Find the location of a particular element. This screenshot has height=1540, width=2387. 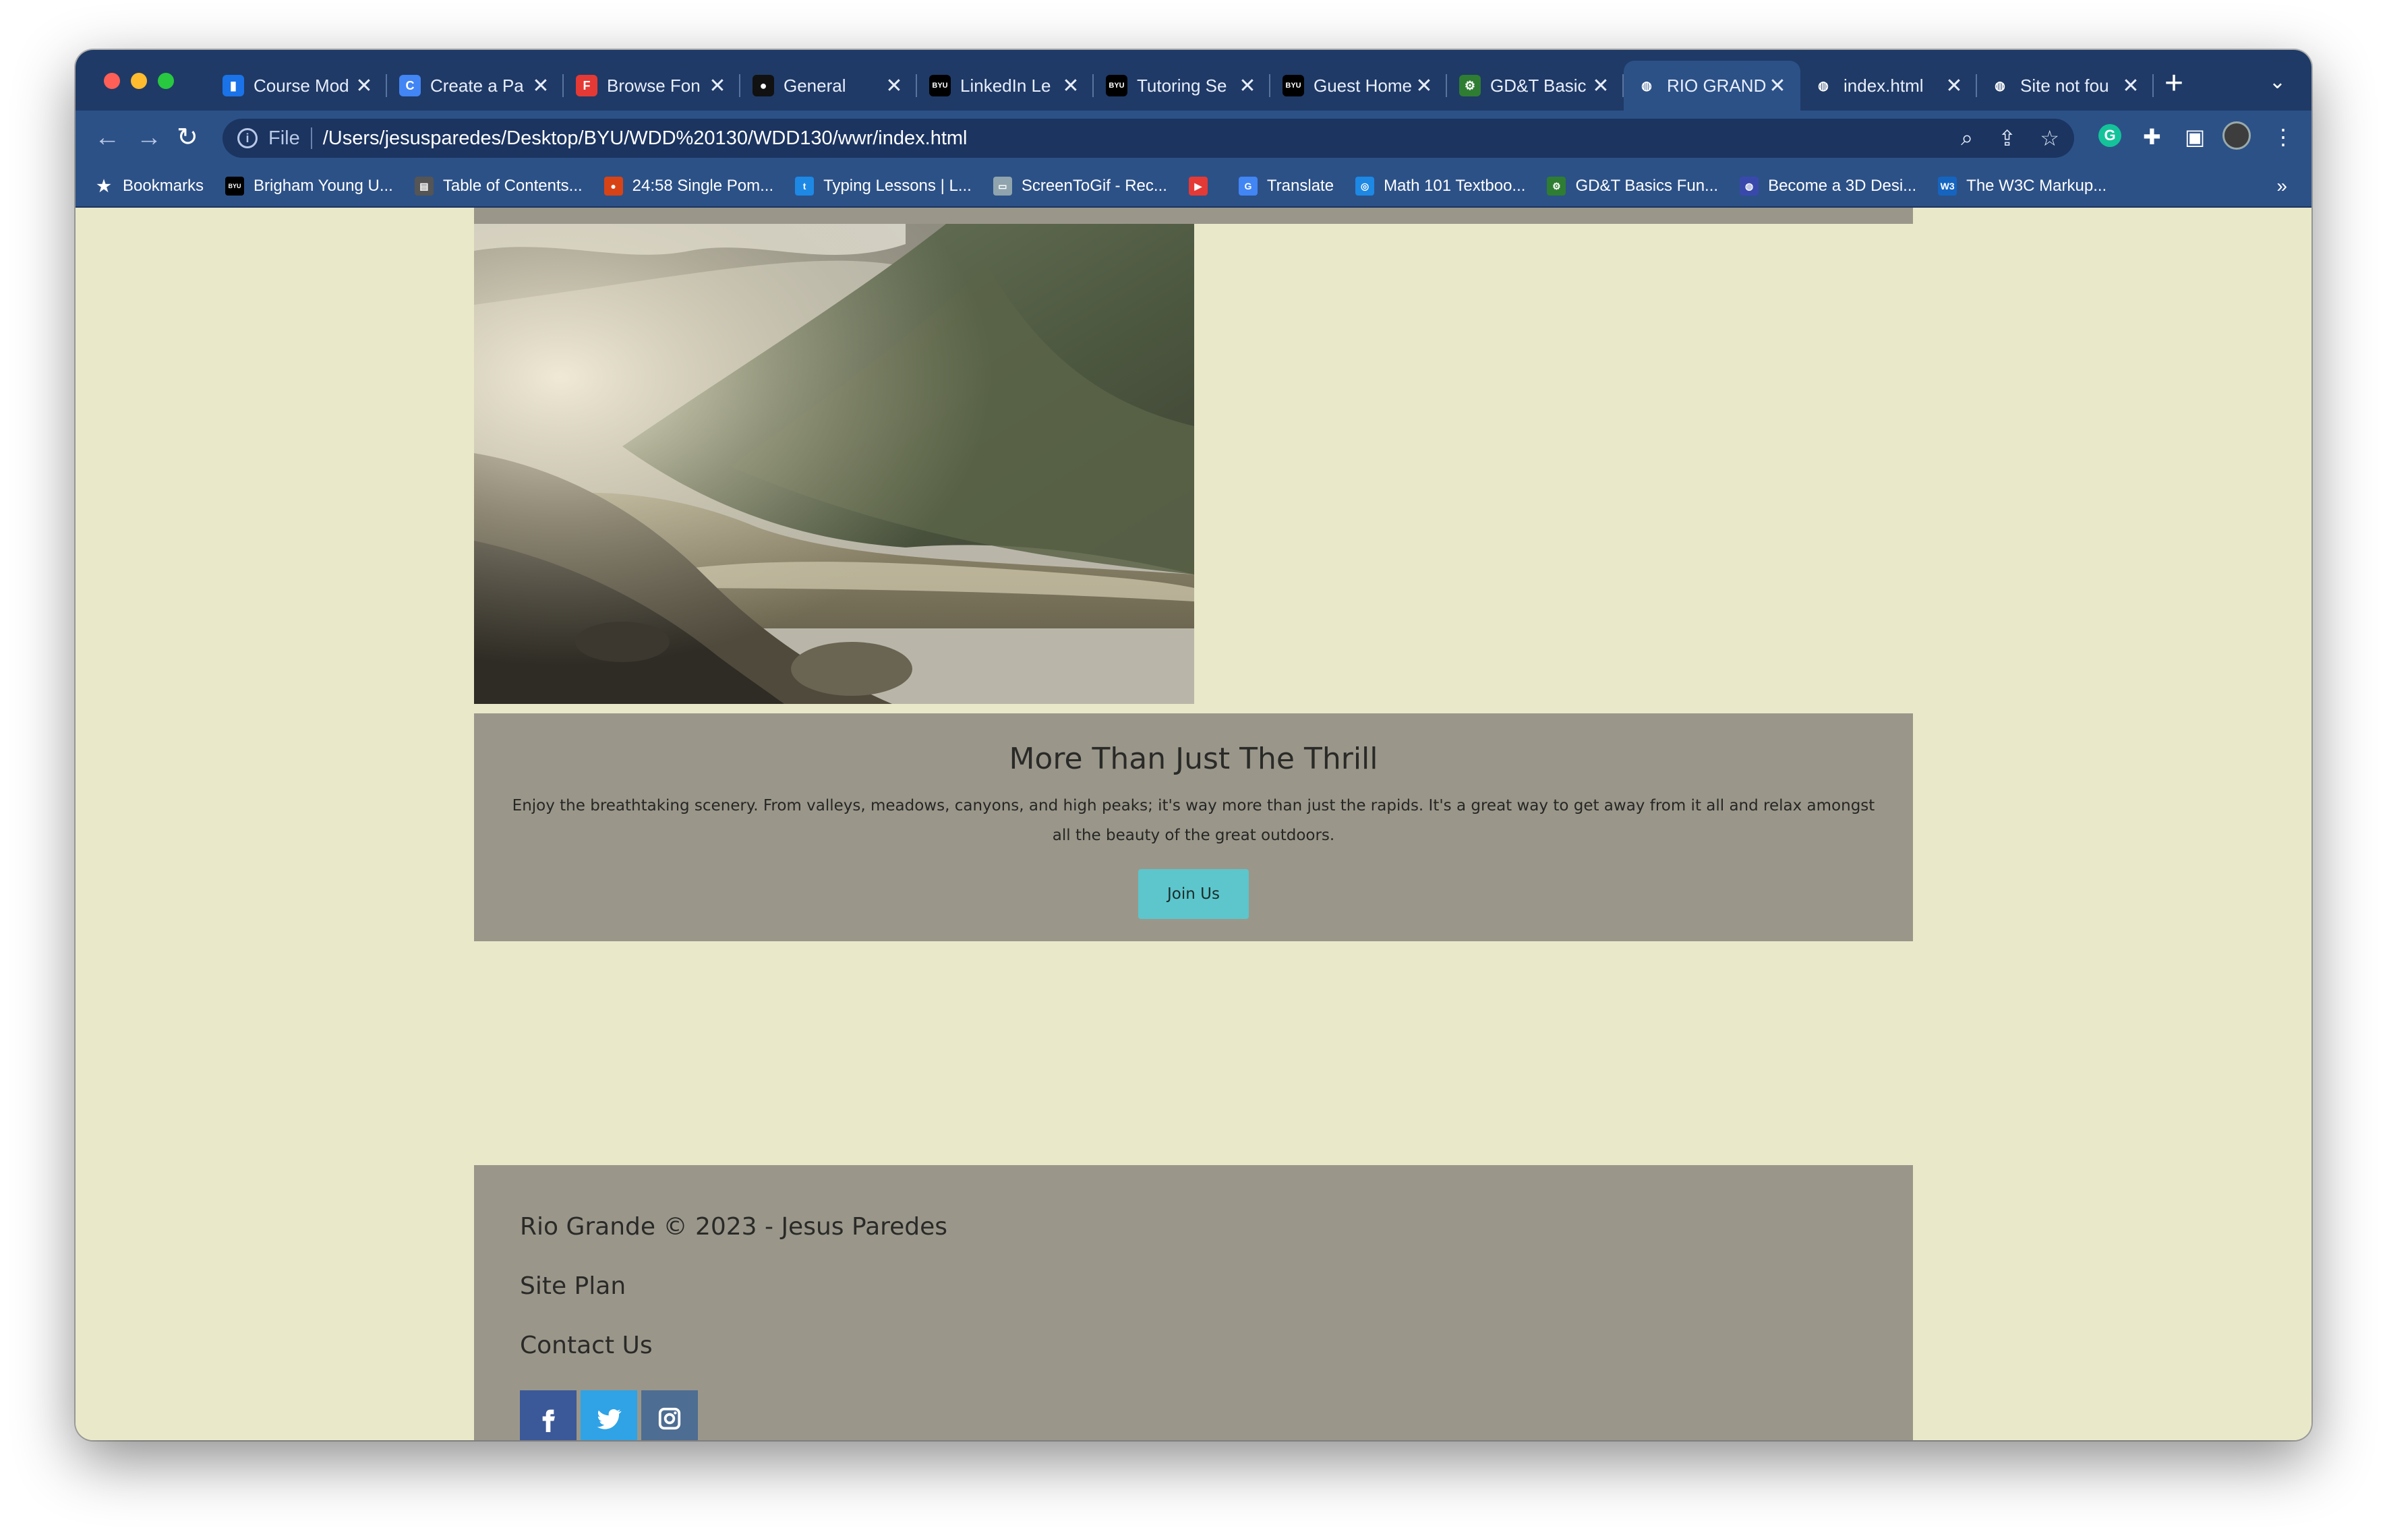

minimize-window-button is located at coordinates (139, 81).